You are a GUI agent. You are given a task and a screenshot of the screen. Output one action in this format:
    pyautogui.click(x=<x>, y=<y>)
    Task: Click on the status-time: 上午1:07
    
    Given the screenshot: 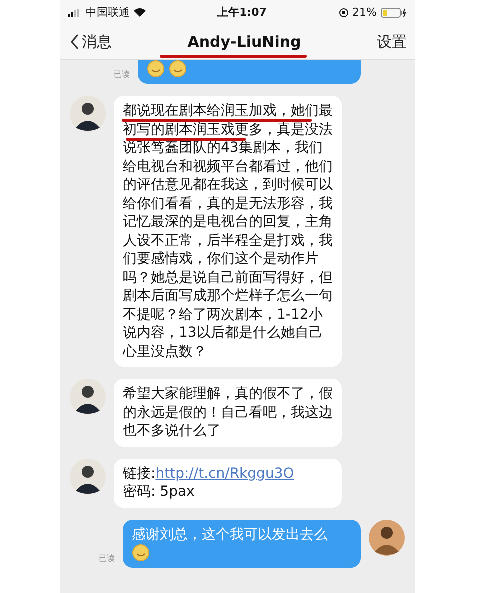 What is the action you would take?
    pyautogui.click(x=242, y=12)
    